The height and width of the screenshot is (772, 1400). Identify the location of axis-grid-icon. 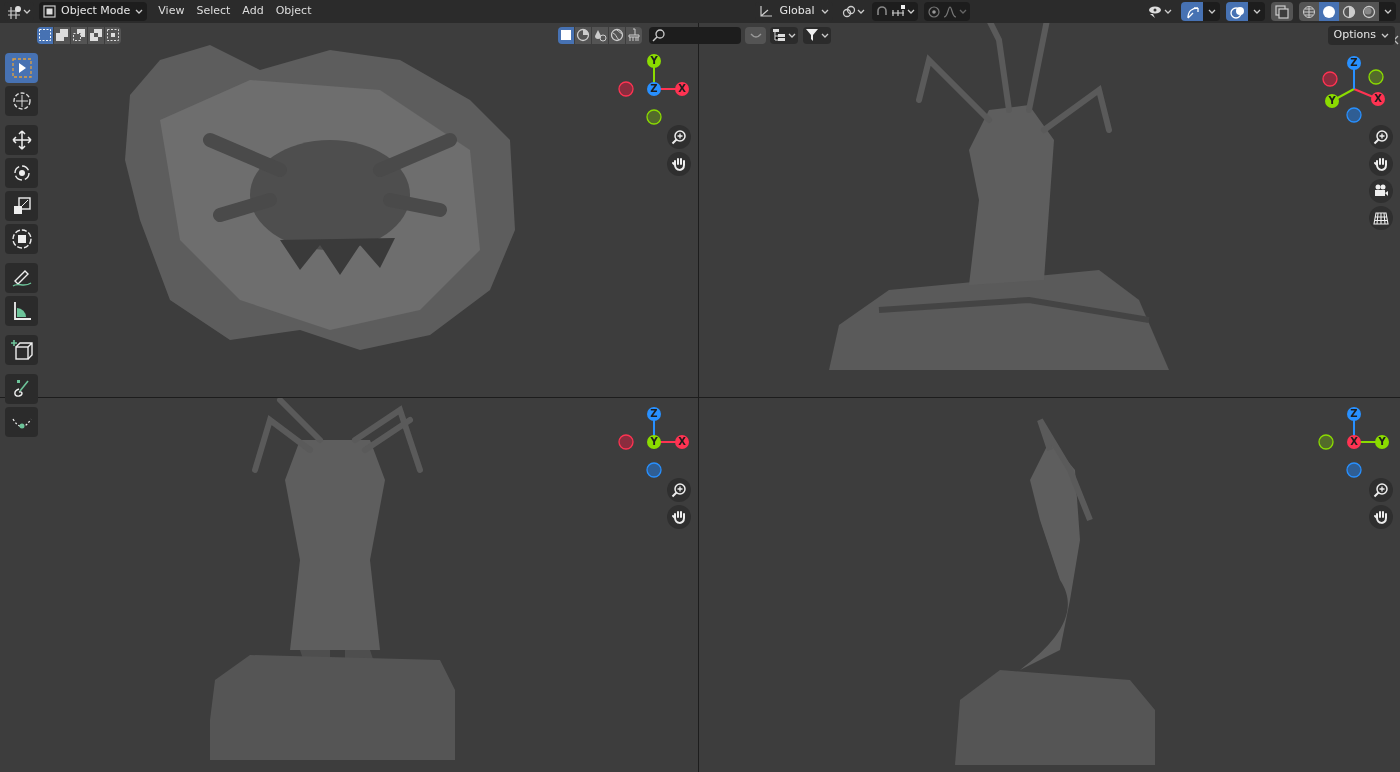
(14, 11).